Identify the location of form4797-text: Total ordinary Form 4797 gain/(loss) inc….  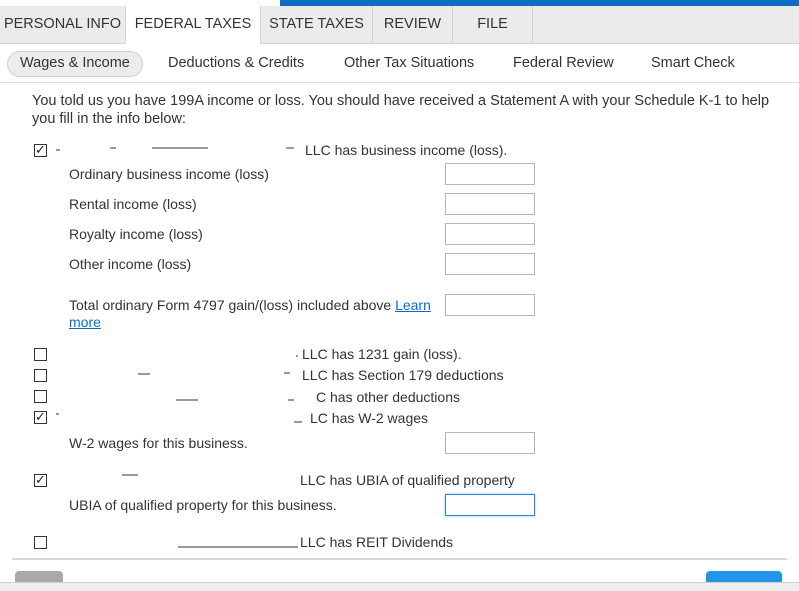
(230, 305).